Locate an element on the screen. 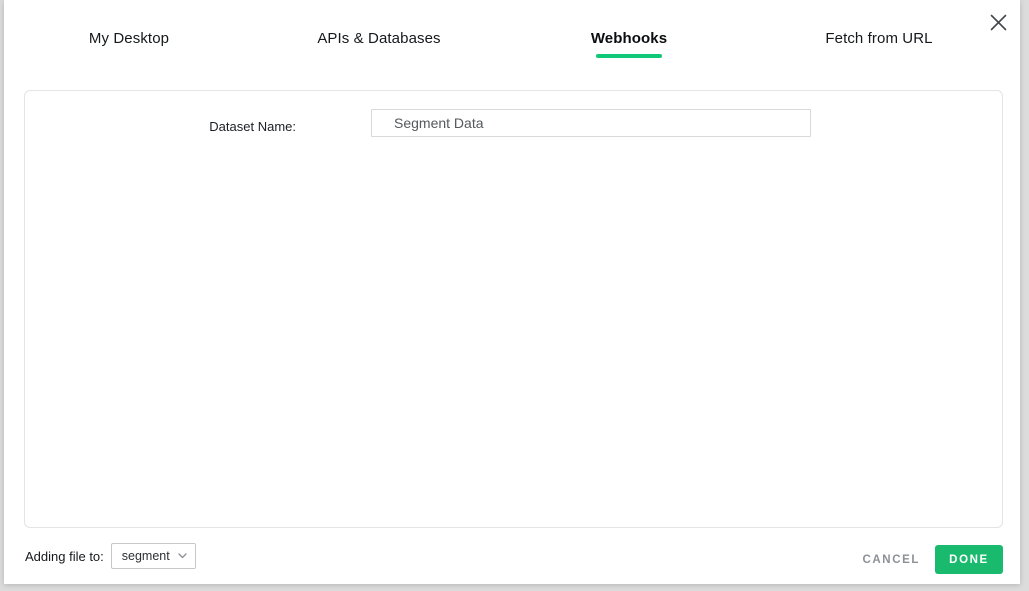 This screenshot has height=591, width=1029. tab-label: Webhooks is located at coordinates (629, 38).